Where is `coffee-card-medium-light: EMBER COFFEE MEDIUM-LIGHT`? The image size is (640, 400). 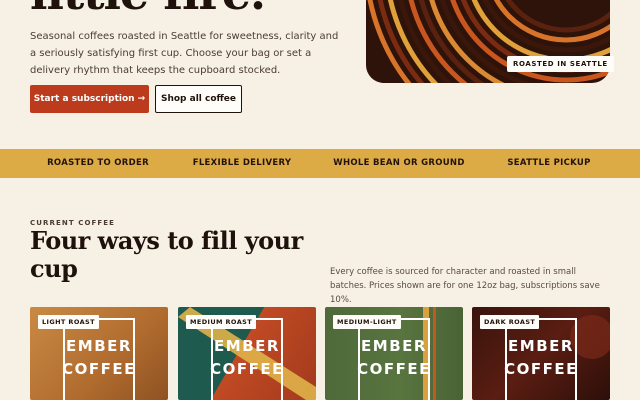 coffee-card-medium-light: EMBER COFFEE MEDIUM-LIGHT is located at coordinates (394, 353).